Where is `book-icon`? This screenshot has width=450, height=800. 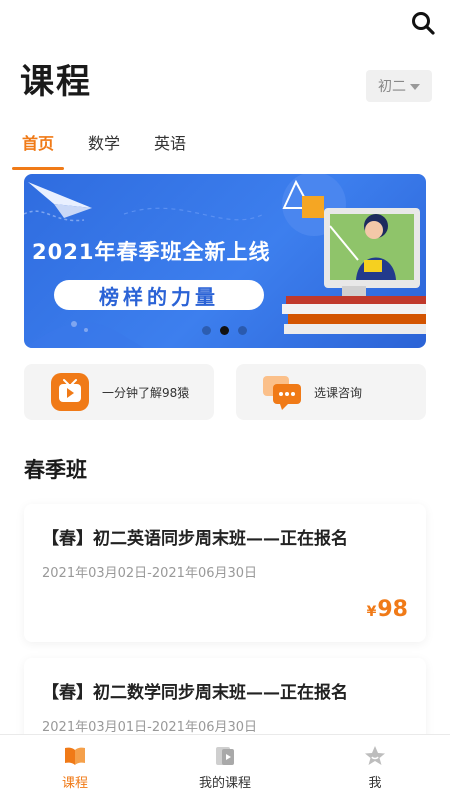 book-icon is located at coordinates (75, 756).